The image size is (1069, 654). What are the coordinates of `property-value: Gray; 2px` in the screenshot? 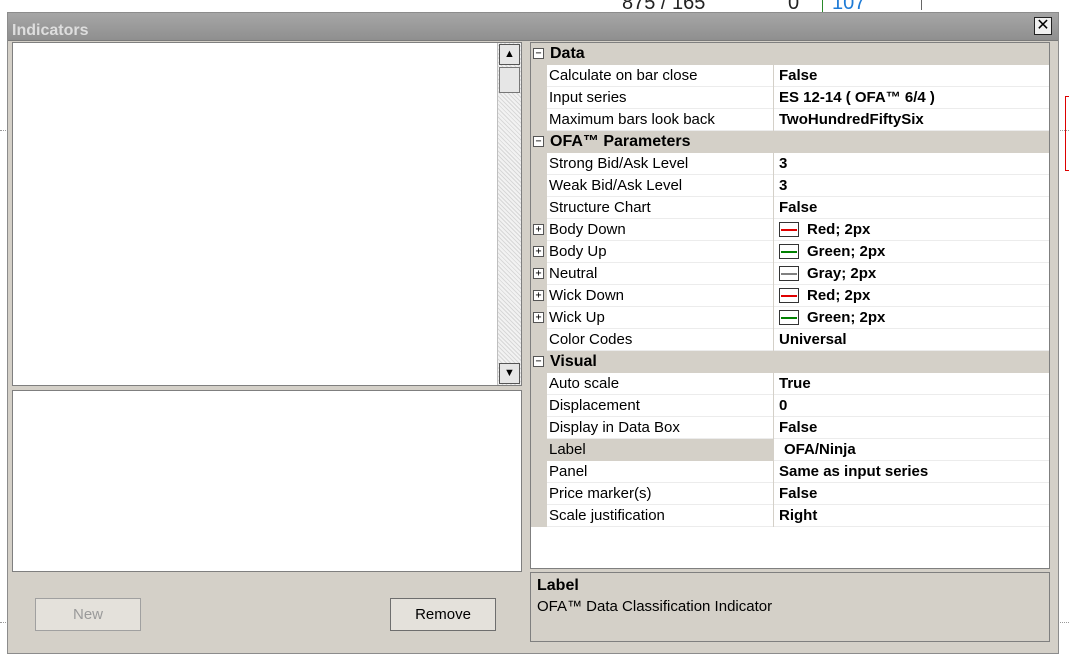 It's located at (912, 274).